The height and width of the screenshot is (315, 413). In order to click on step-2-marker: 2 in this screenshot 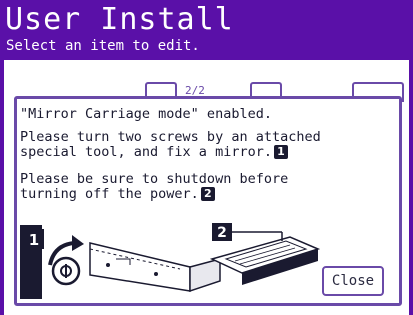, I will do `click(207, 194)`.